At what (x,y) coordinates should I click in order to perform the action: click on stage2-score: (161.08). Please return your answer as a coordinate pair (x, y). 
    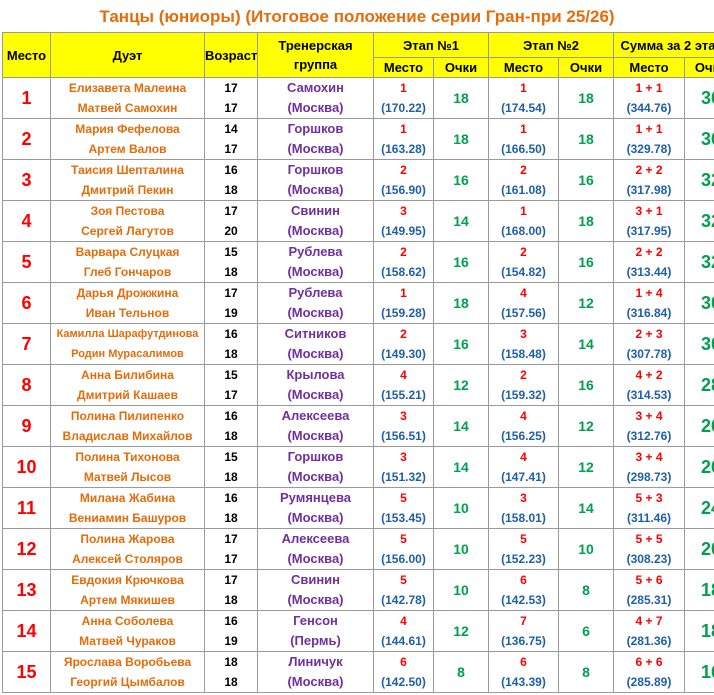
    Looking at the image, I should click on (523, 190).